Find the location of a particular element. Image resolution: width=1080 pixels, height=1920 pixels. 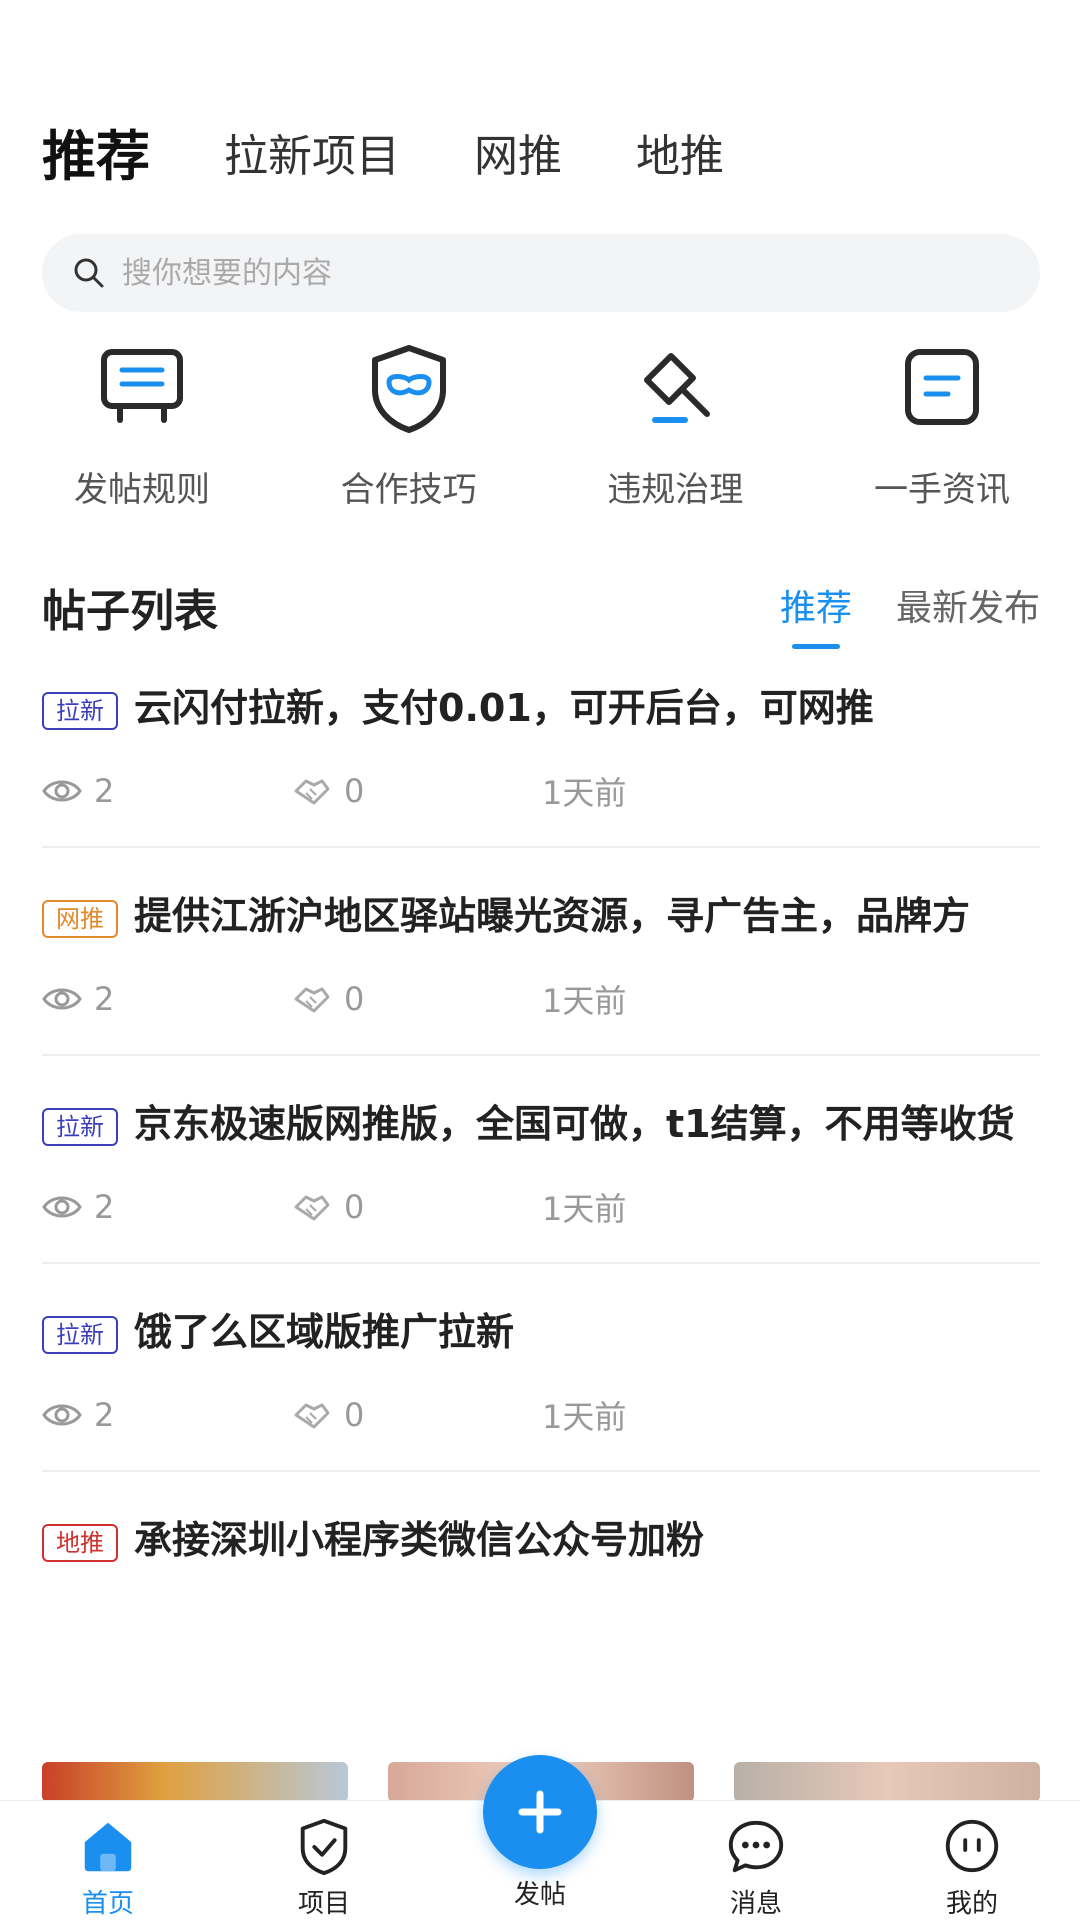

tab-recommend: 推荐 is located at coordinates (96, 157).